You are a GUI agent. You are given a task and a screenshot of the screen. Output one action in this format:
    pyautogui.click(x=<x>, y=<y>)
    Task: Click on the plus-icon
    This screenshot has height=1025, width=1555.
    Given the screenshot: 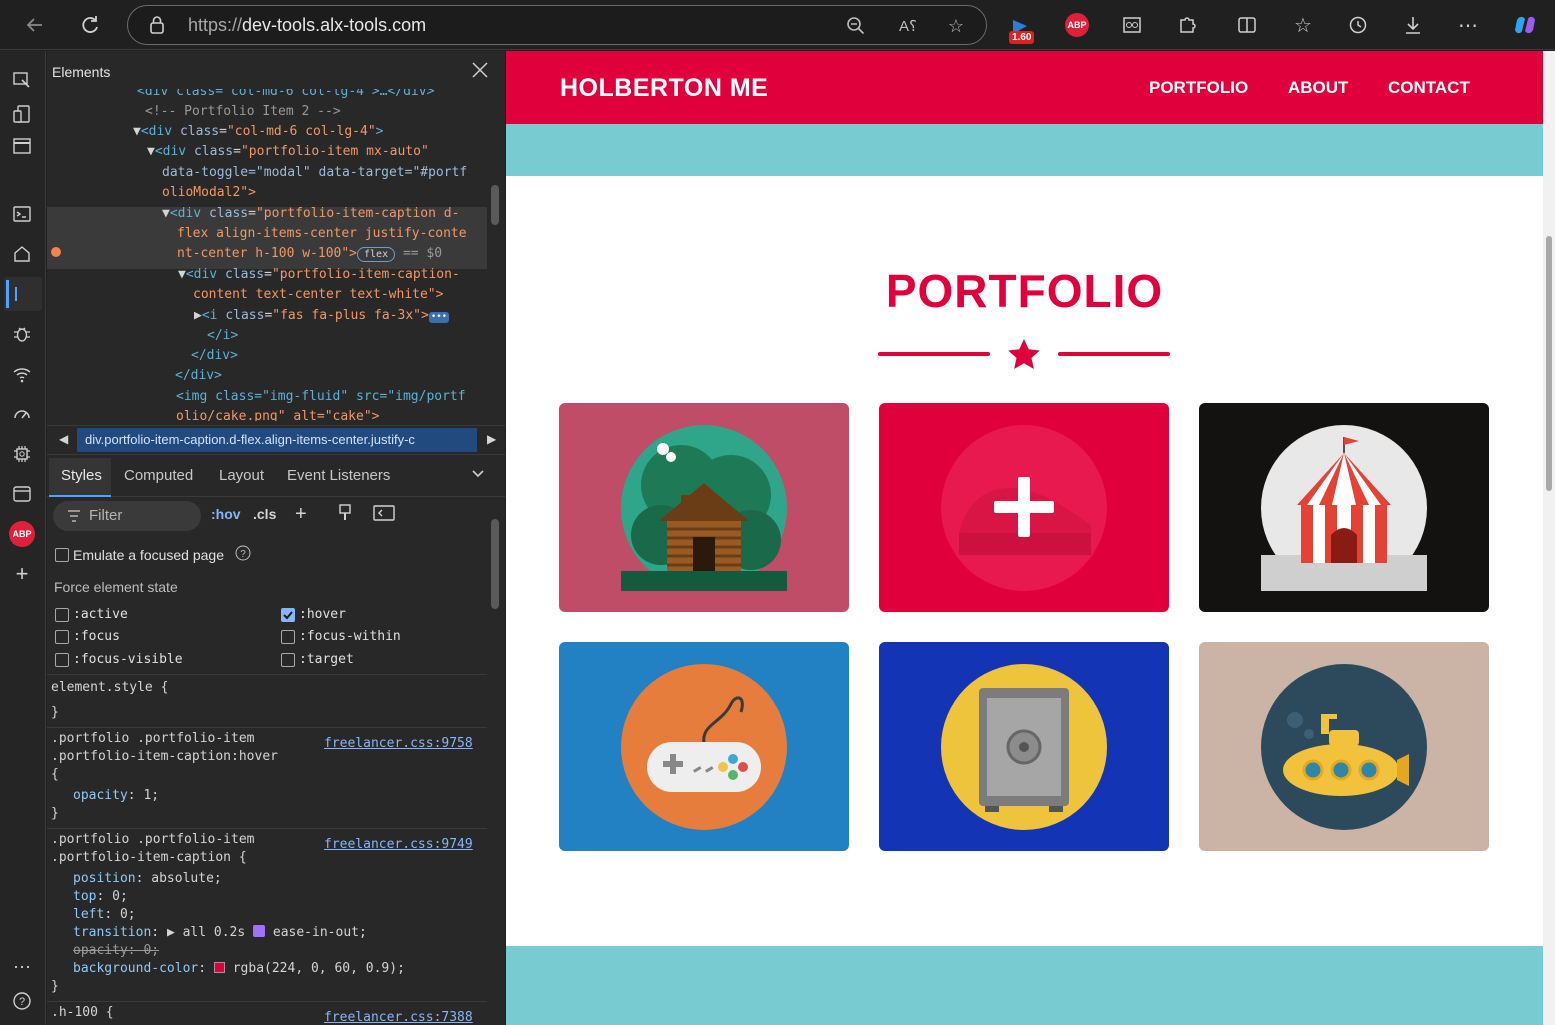 What is the action you would take?
    pyautogui.click(x=1024, y=507)
    